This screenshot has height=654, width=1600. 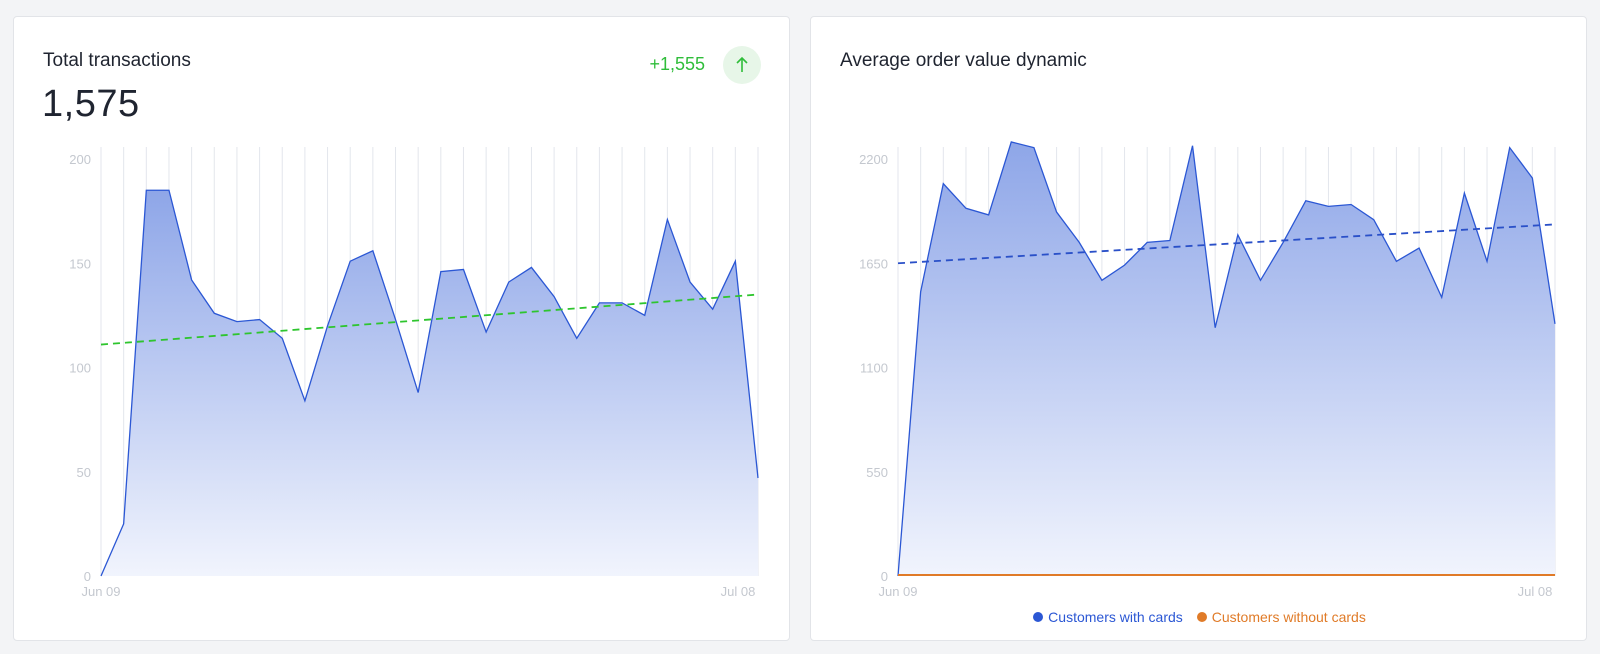 I want to click on y-tick-label: 100, so click(x=80, y=368).